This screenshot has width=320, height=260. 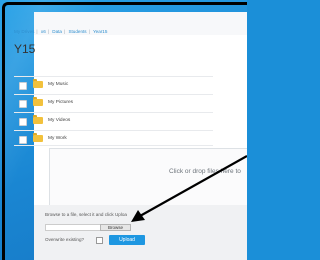 I want to click on file-dropzone: Click or drop files here to, so click(x=148, y=178).